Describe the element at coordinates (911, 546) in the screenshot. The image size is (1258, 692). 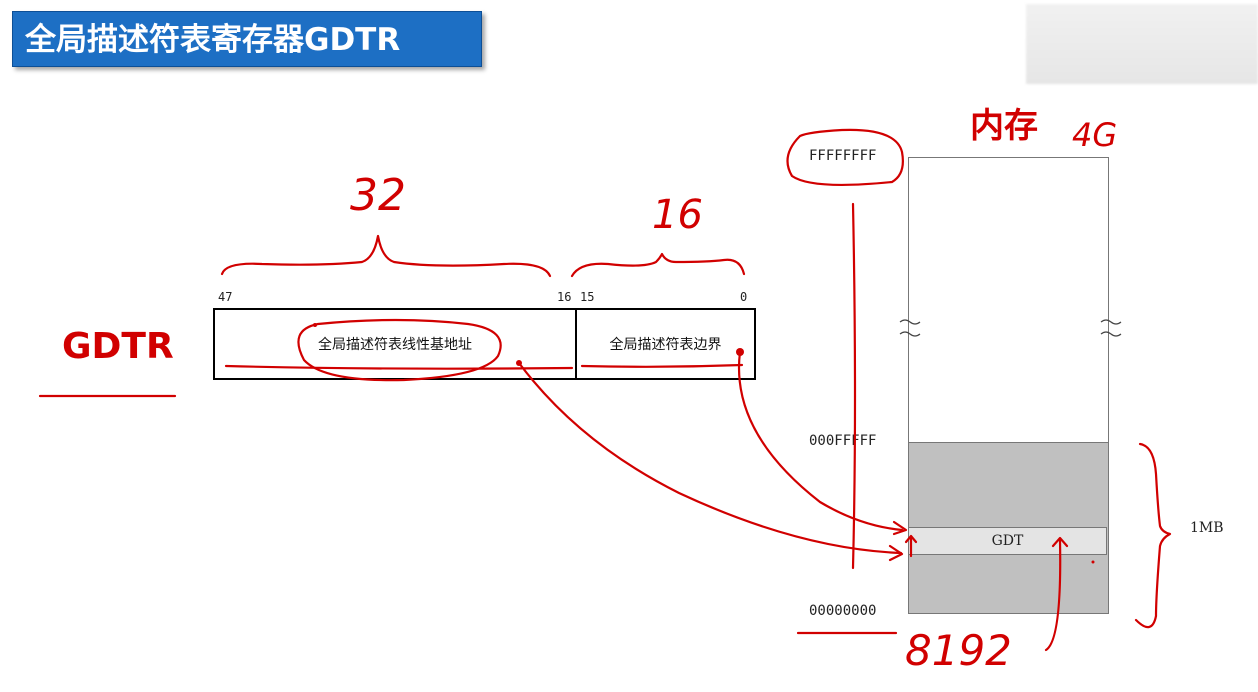
I see `gdt-start-marker` at that location.